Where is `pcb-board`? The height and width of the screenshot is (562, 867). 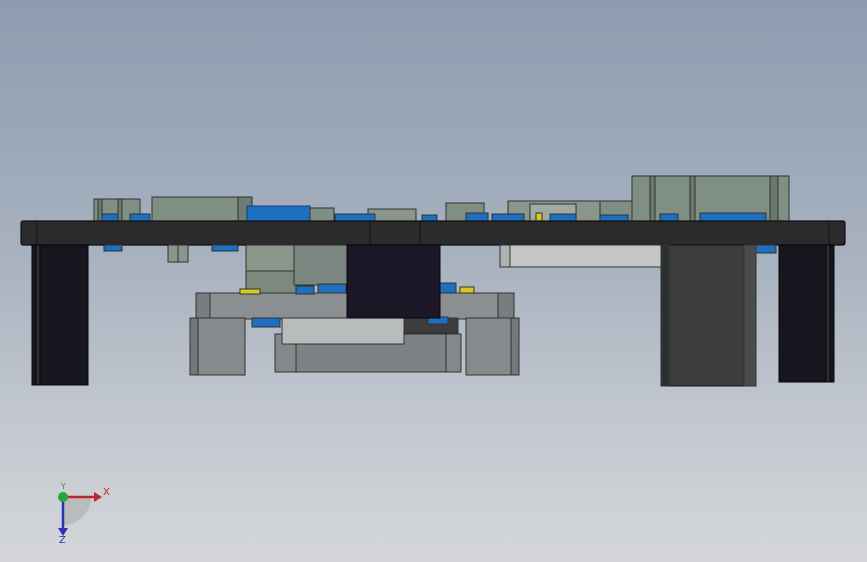
pcb-board is located at coordinates (433, 233).